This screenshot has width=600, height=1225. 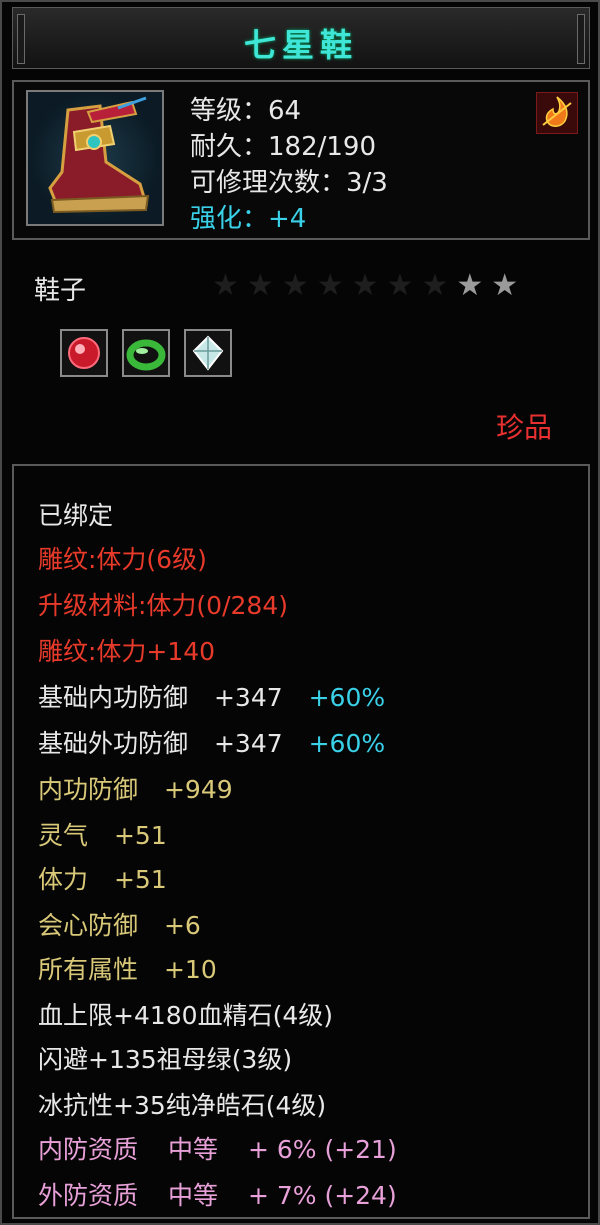 I want to click on base-inner-def-value: +347, so click(x=248, y=697).